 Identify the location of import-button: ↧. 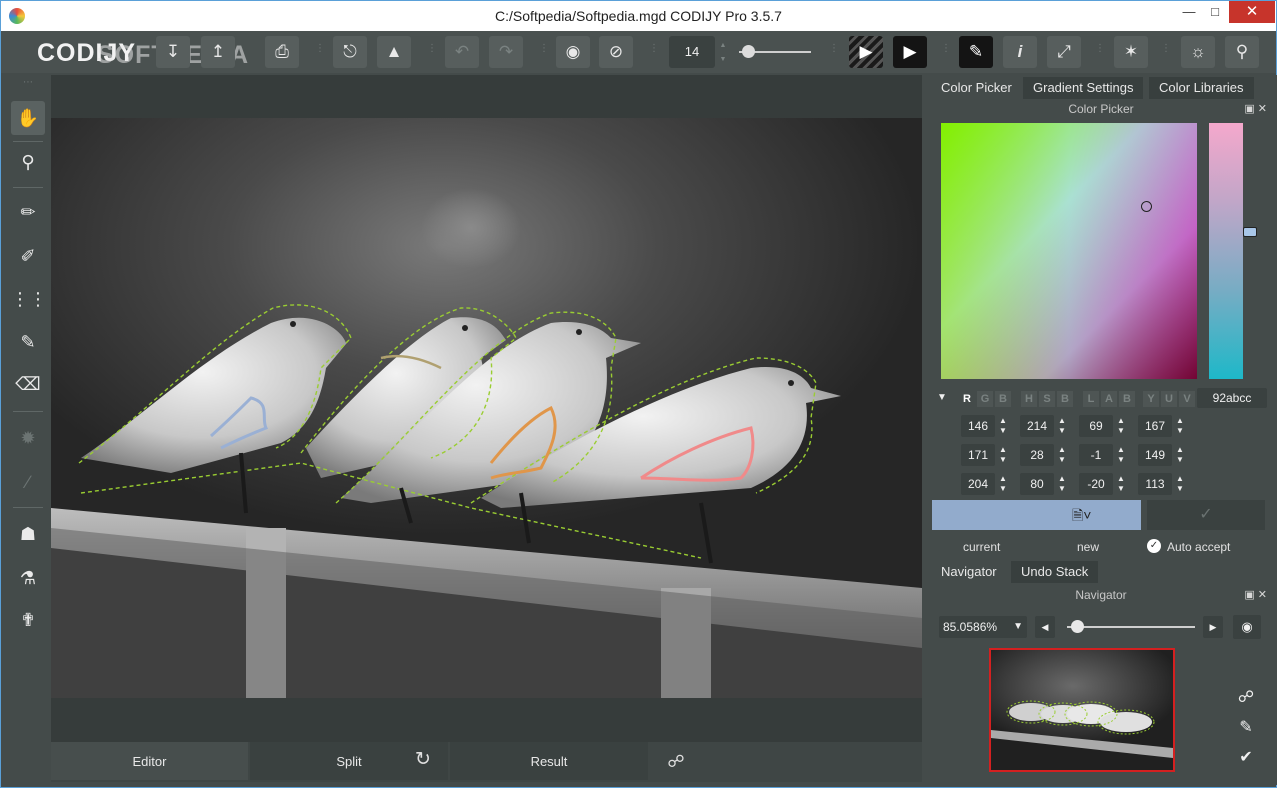
(173, 52).